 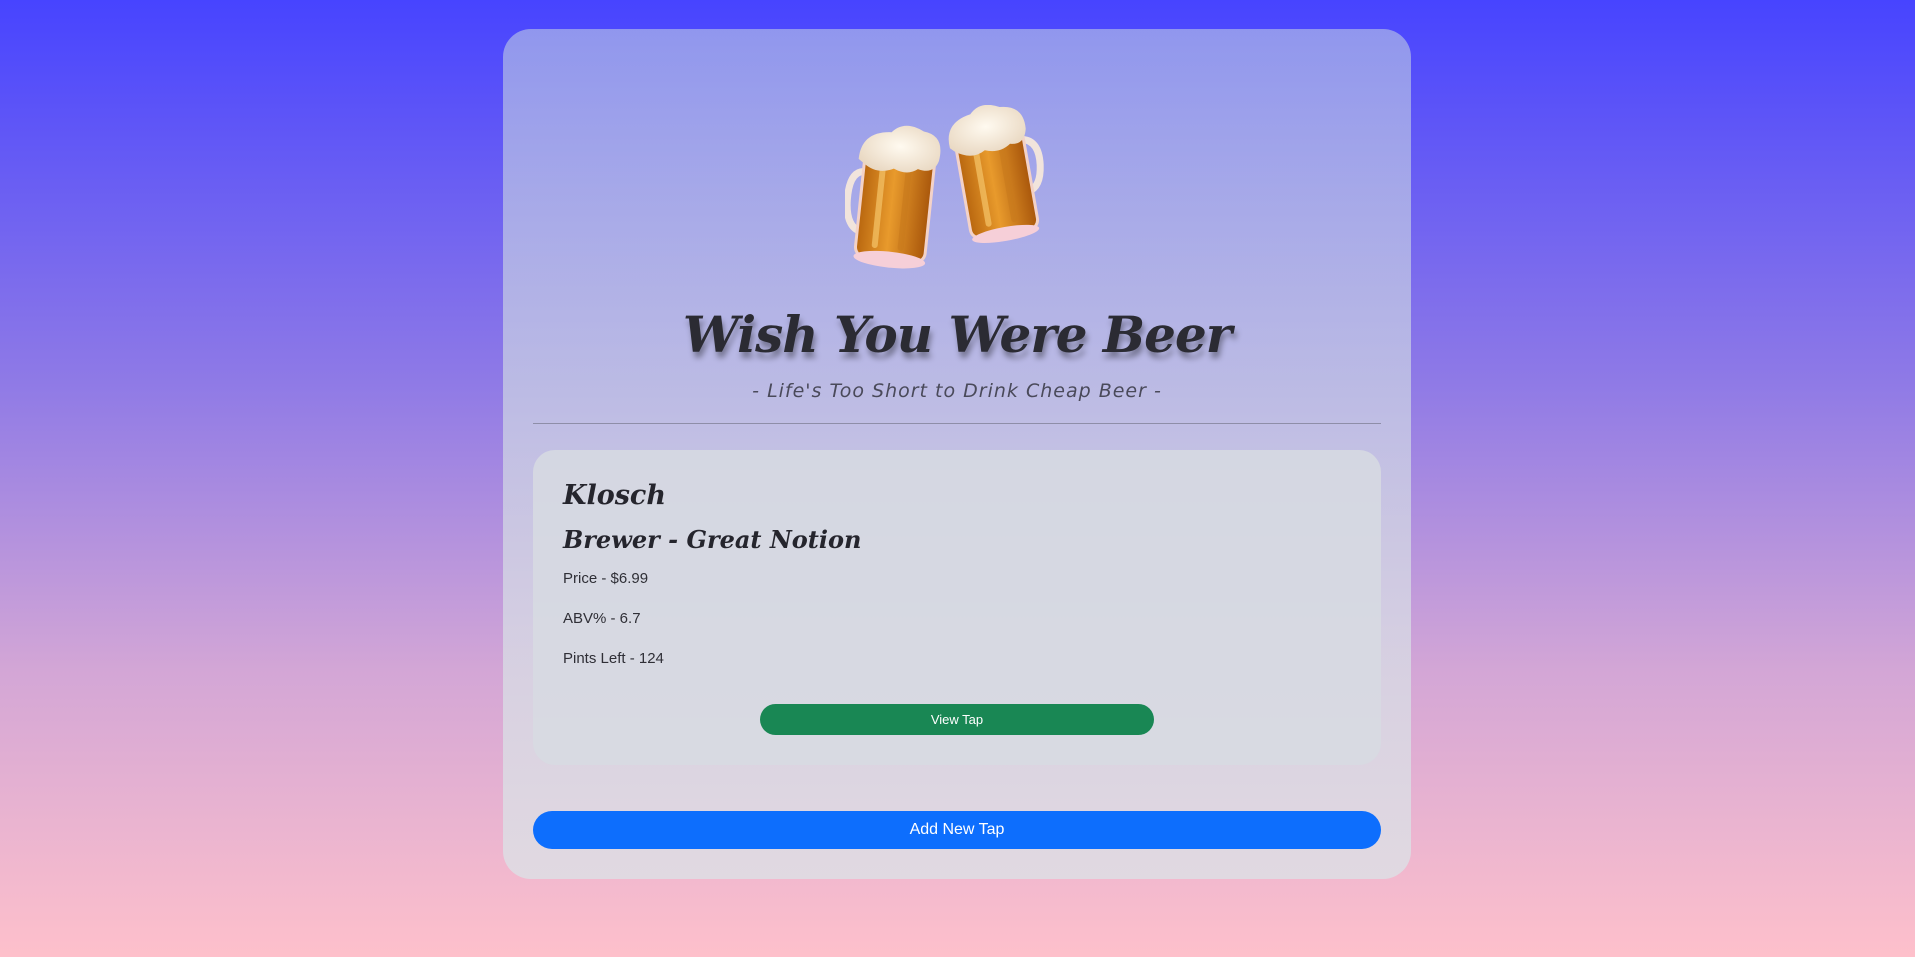 What do you see at coordinates (712, 539) in the screenshot?
I see `brewer-name: Brewer - Great Notion` at bounding box center [712, 539].